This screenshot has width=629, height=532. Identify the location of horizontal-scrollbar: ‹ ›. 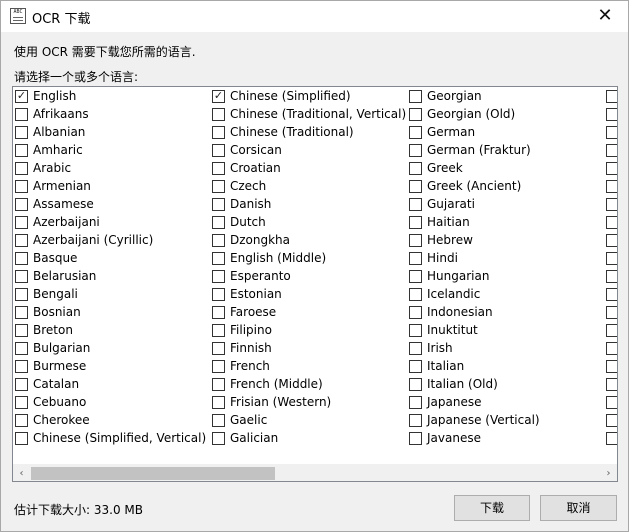
(315, 472).